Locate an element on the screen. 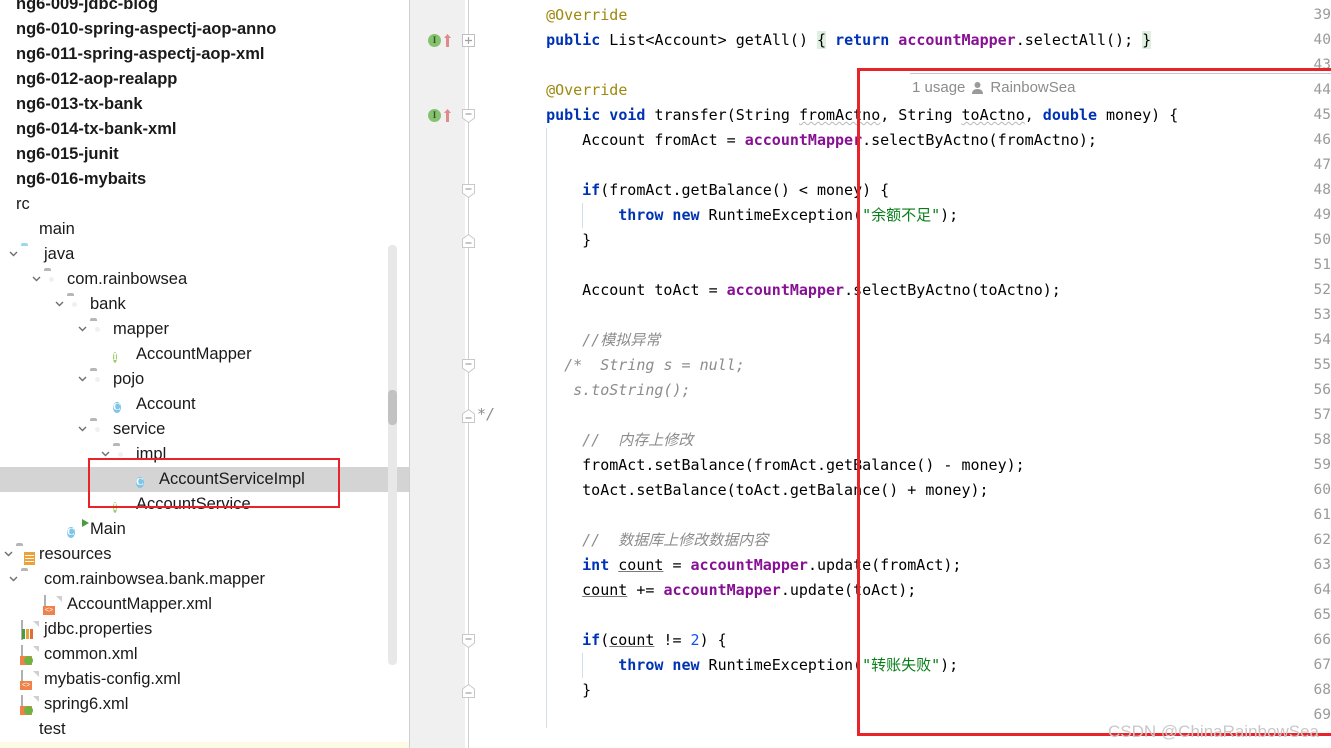  tree-item-jdbc-properties: jdbc.properties is located at coordinates (205, 629).